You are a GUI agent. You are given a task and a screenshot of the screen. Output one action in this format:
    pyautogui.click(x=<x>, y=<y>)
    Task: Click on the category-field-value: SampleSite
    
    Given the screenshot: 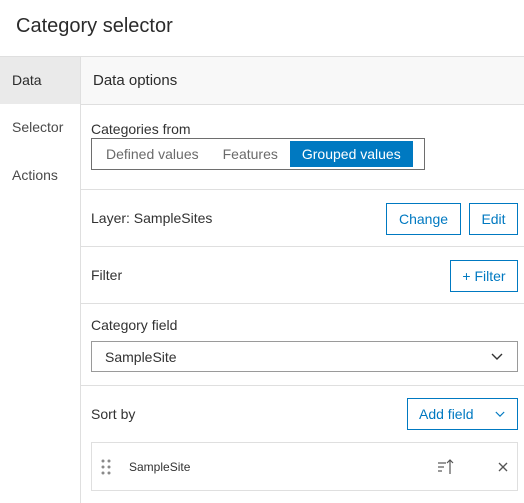 What is the action you would take?
    pyautogui.click(x=141, y=357)
    